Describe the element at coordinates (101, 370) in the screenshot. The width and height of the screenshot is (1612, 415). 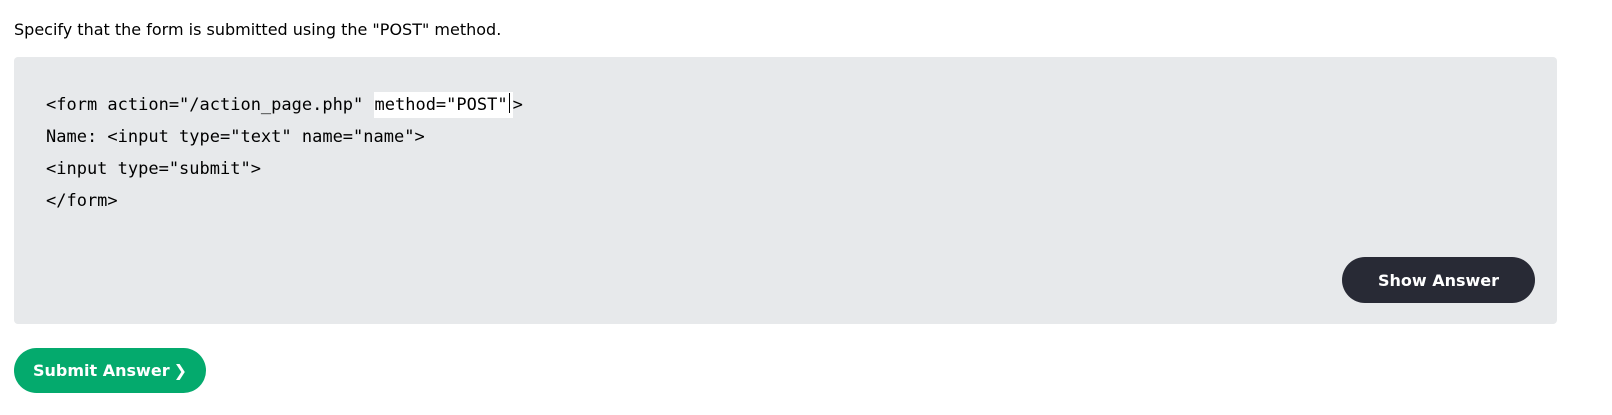
I see `submit-answer-label: Submit Answer` at that location.